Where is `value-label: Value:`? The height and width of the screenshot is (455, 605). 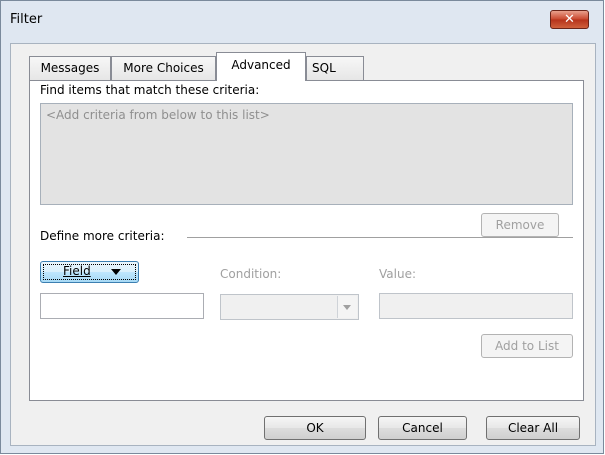 value-label: Value: is located at coordinates (397, 274).